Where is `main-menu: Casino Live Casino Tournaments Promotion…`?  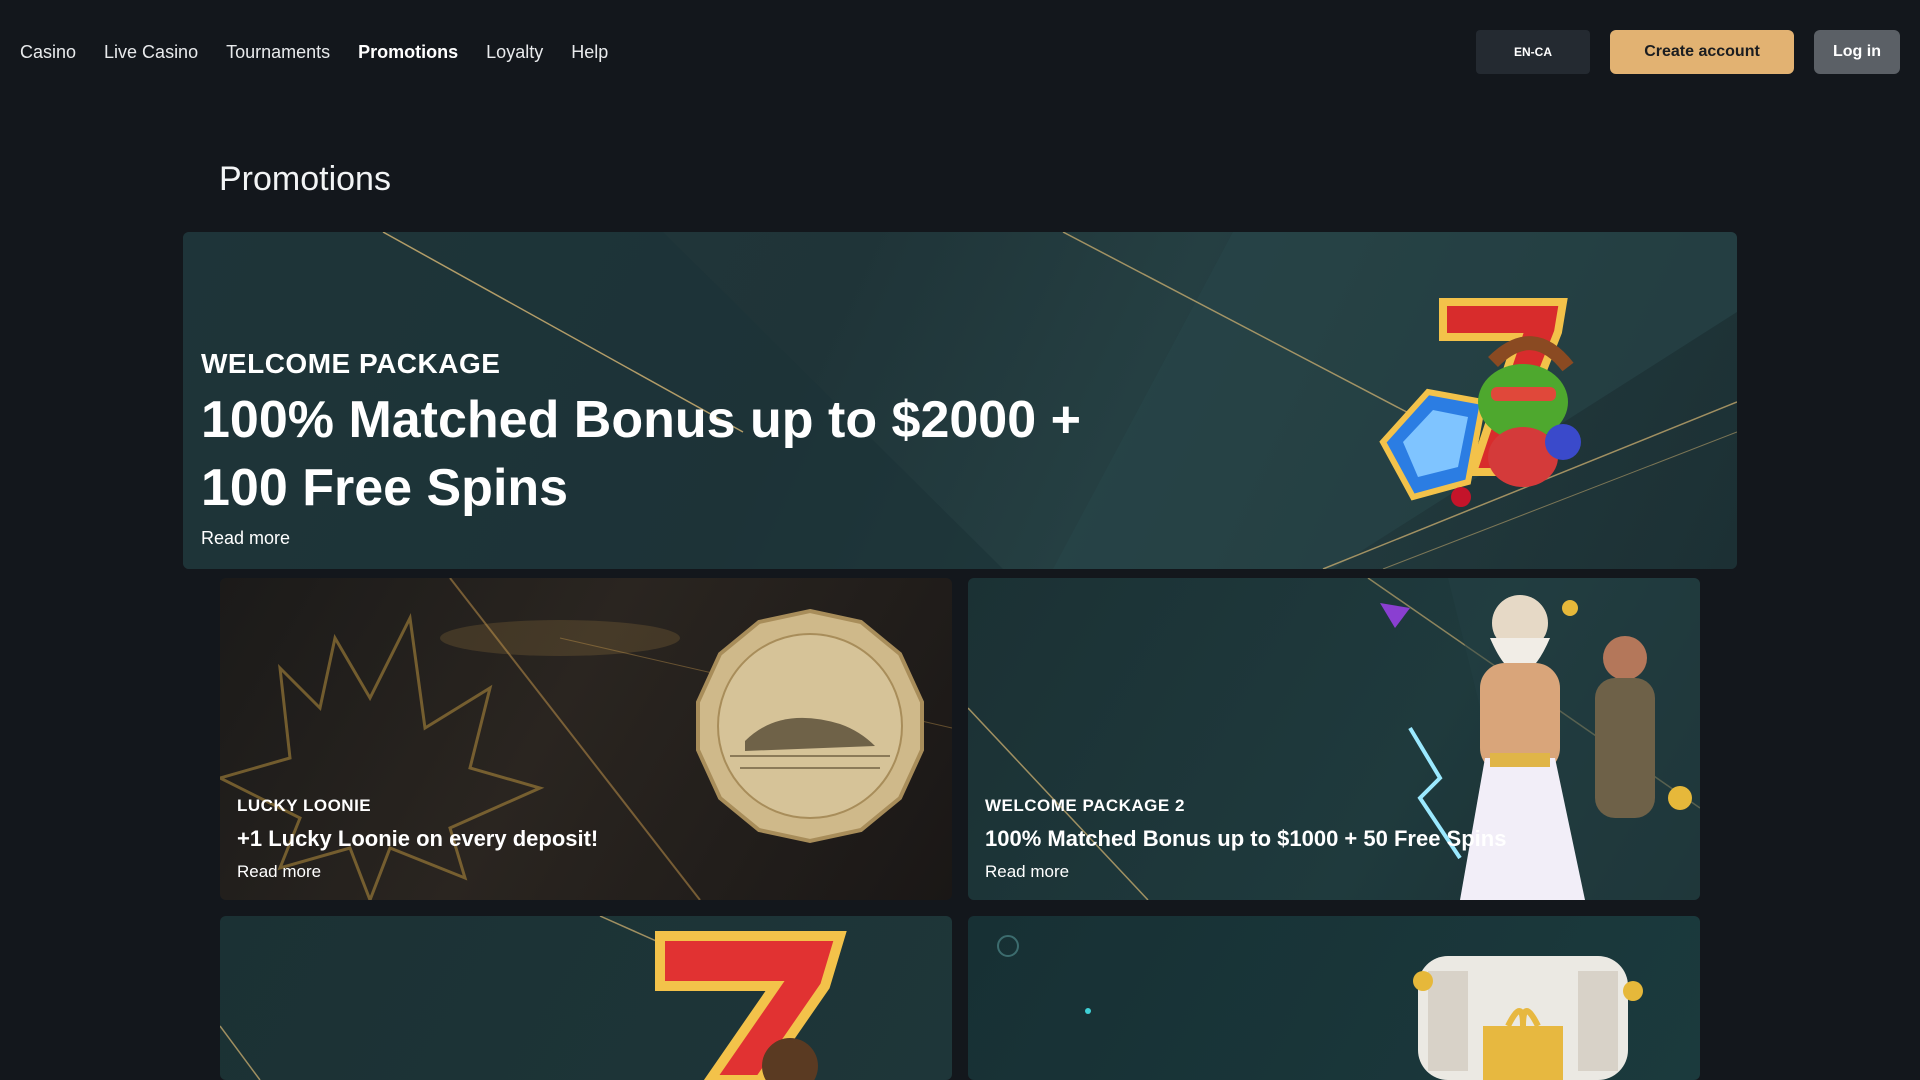
main-menu: Casino Live Casino Tournaments Promotion… is located at coordinates (328, 52).